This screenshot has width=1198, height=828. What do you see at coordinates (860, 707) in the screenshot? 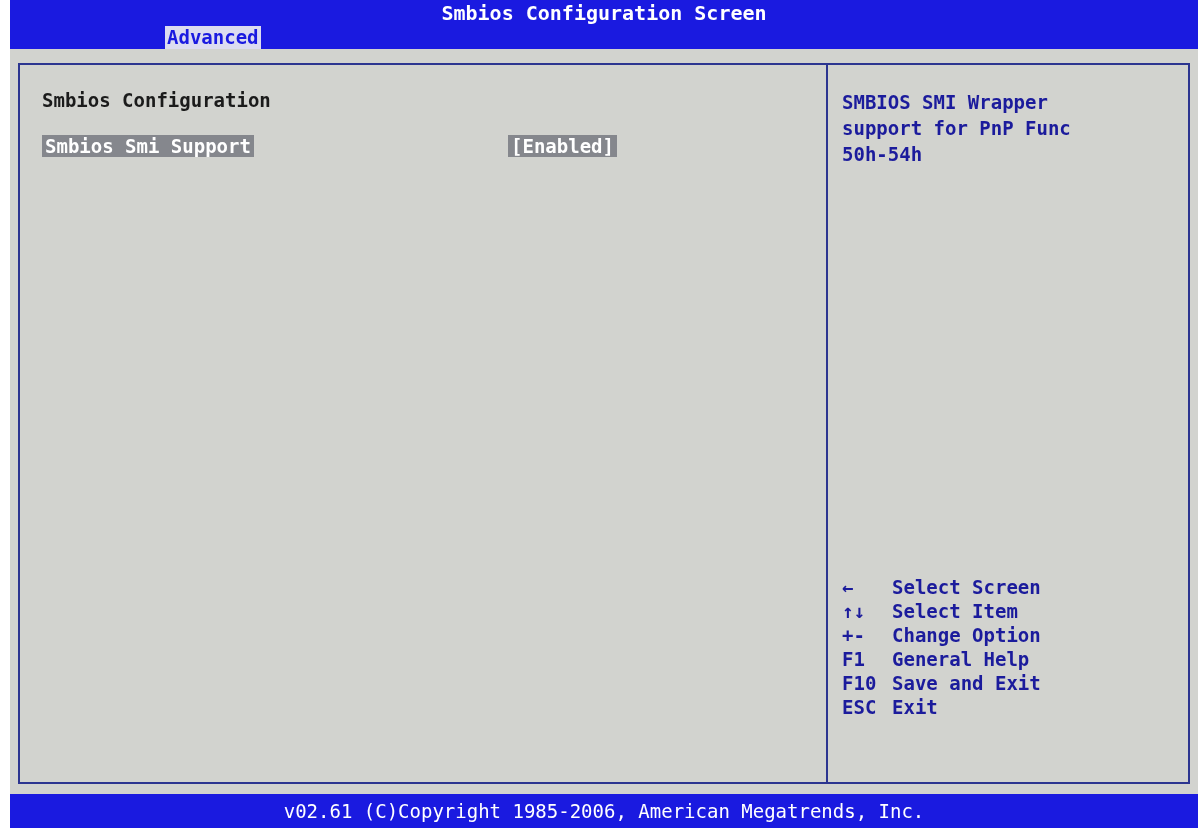
I see `key-name: ESC` at bounding box center [860, 707].